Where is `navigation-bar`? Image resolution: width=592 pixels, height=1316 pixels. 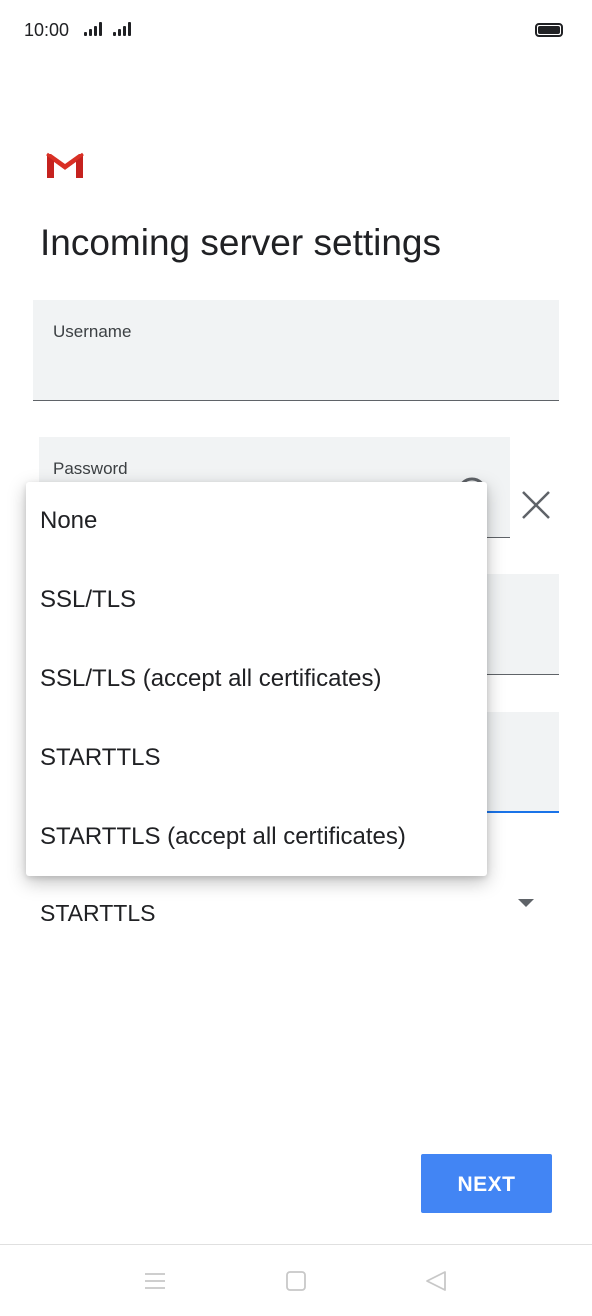 navigation-bar is located at coordinates (296, 1280).